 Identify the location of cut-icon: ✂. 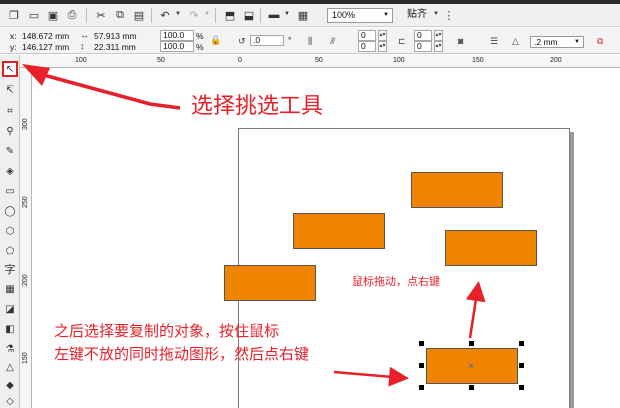
(101, 15).